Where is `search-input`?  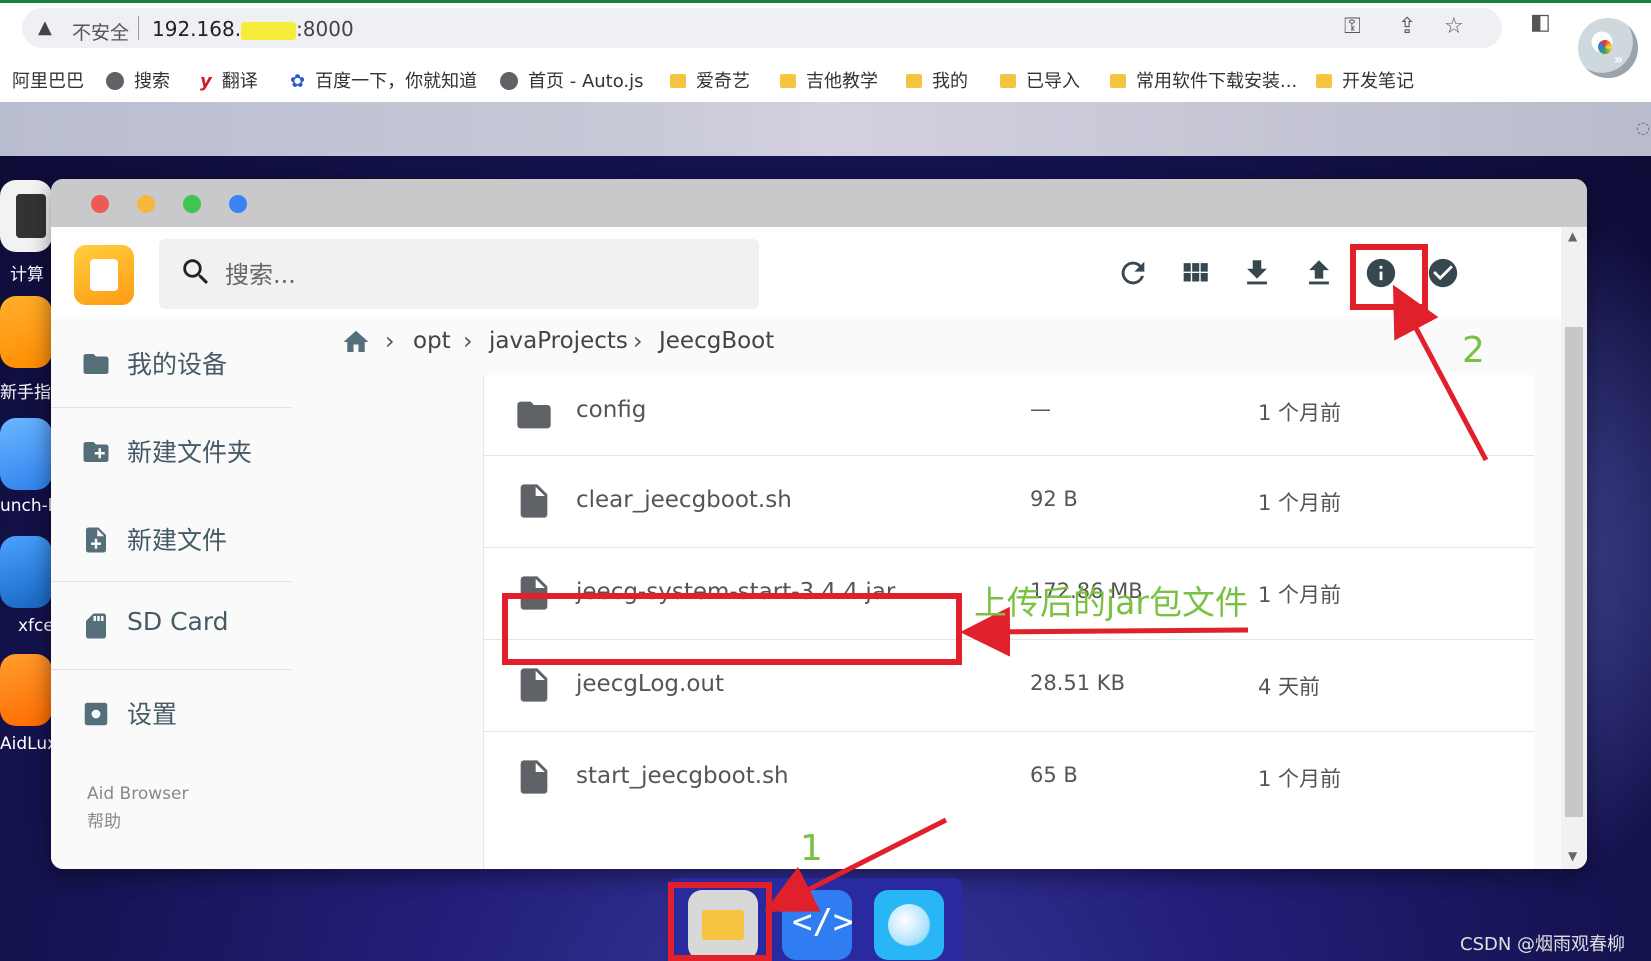
search-input is located at coordinates (485, 275).